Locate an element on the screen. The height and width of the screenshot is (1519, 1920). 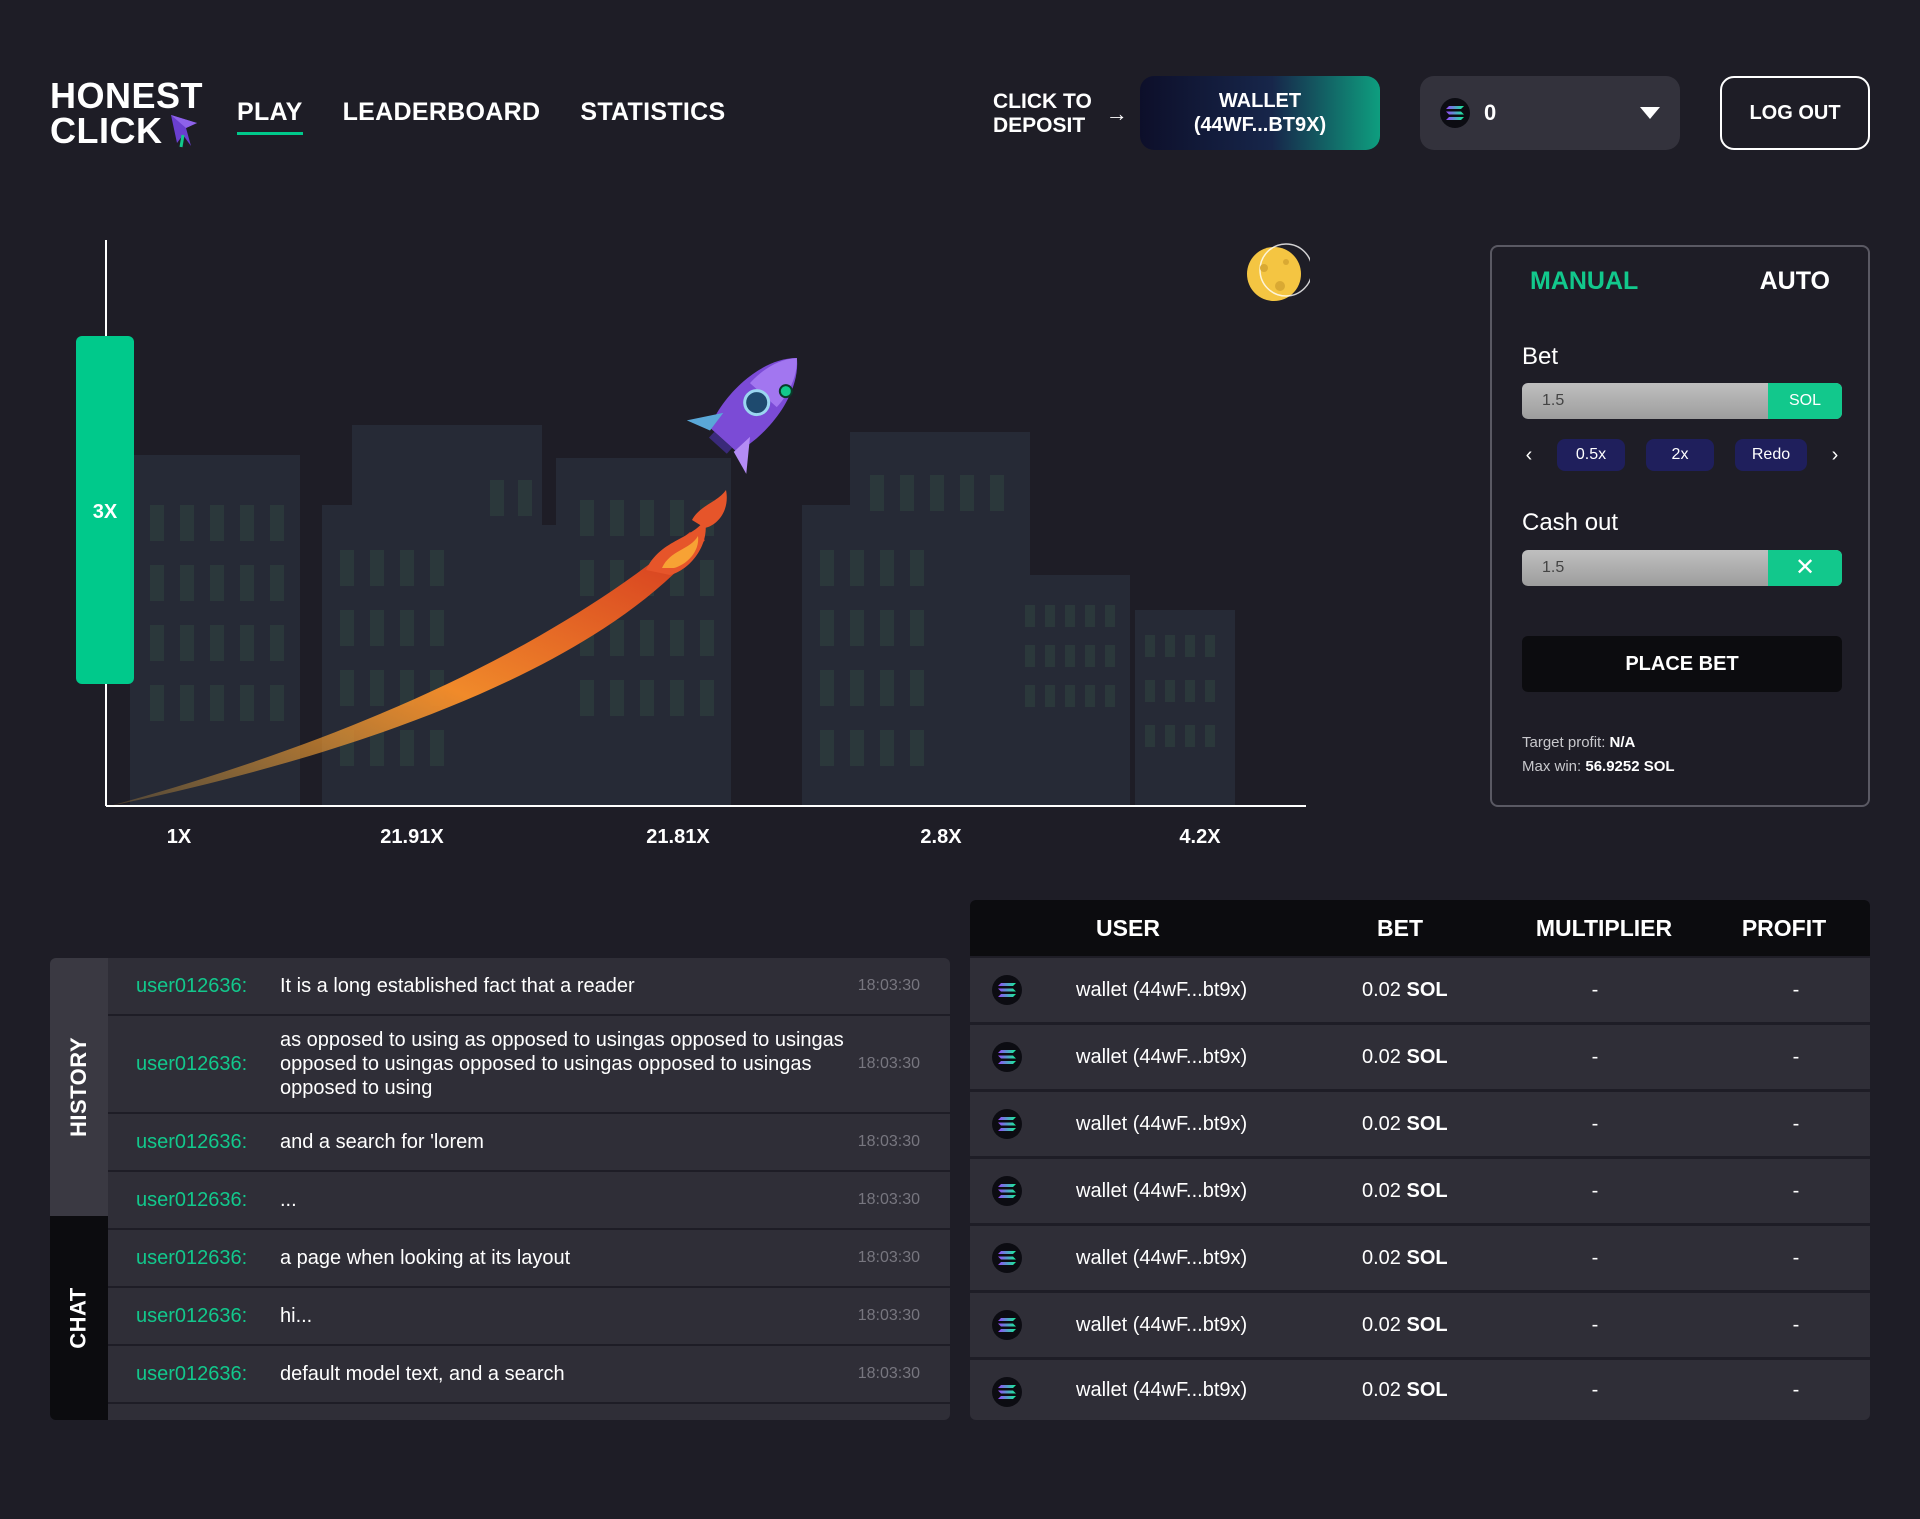
deposit-hint-line-2: DEPOSIT is located at coordinates (1039, 125).